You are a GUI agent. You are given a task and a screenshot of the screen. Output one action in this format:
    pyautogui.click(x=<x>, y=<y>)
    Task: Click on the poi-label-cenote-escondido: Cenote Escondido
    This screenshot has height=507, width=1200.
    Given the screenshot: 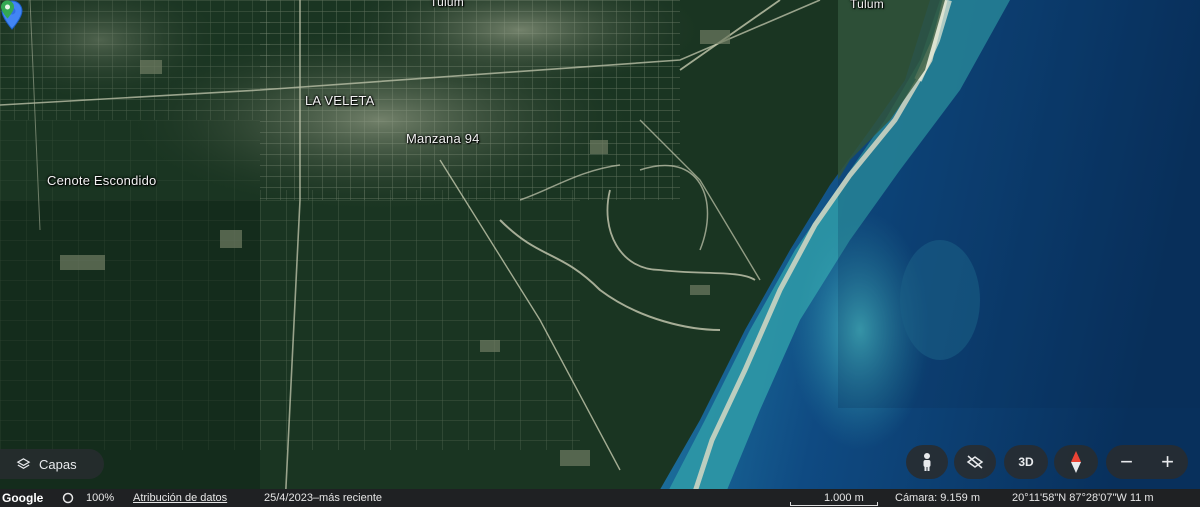 What is the action you would take?
    pyautogui.click(x=101, y=180)
    